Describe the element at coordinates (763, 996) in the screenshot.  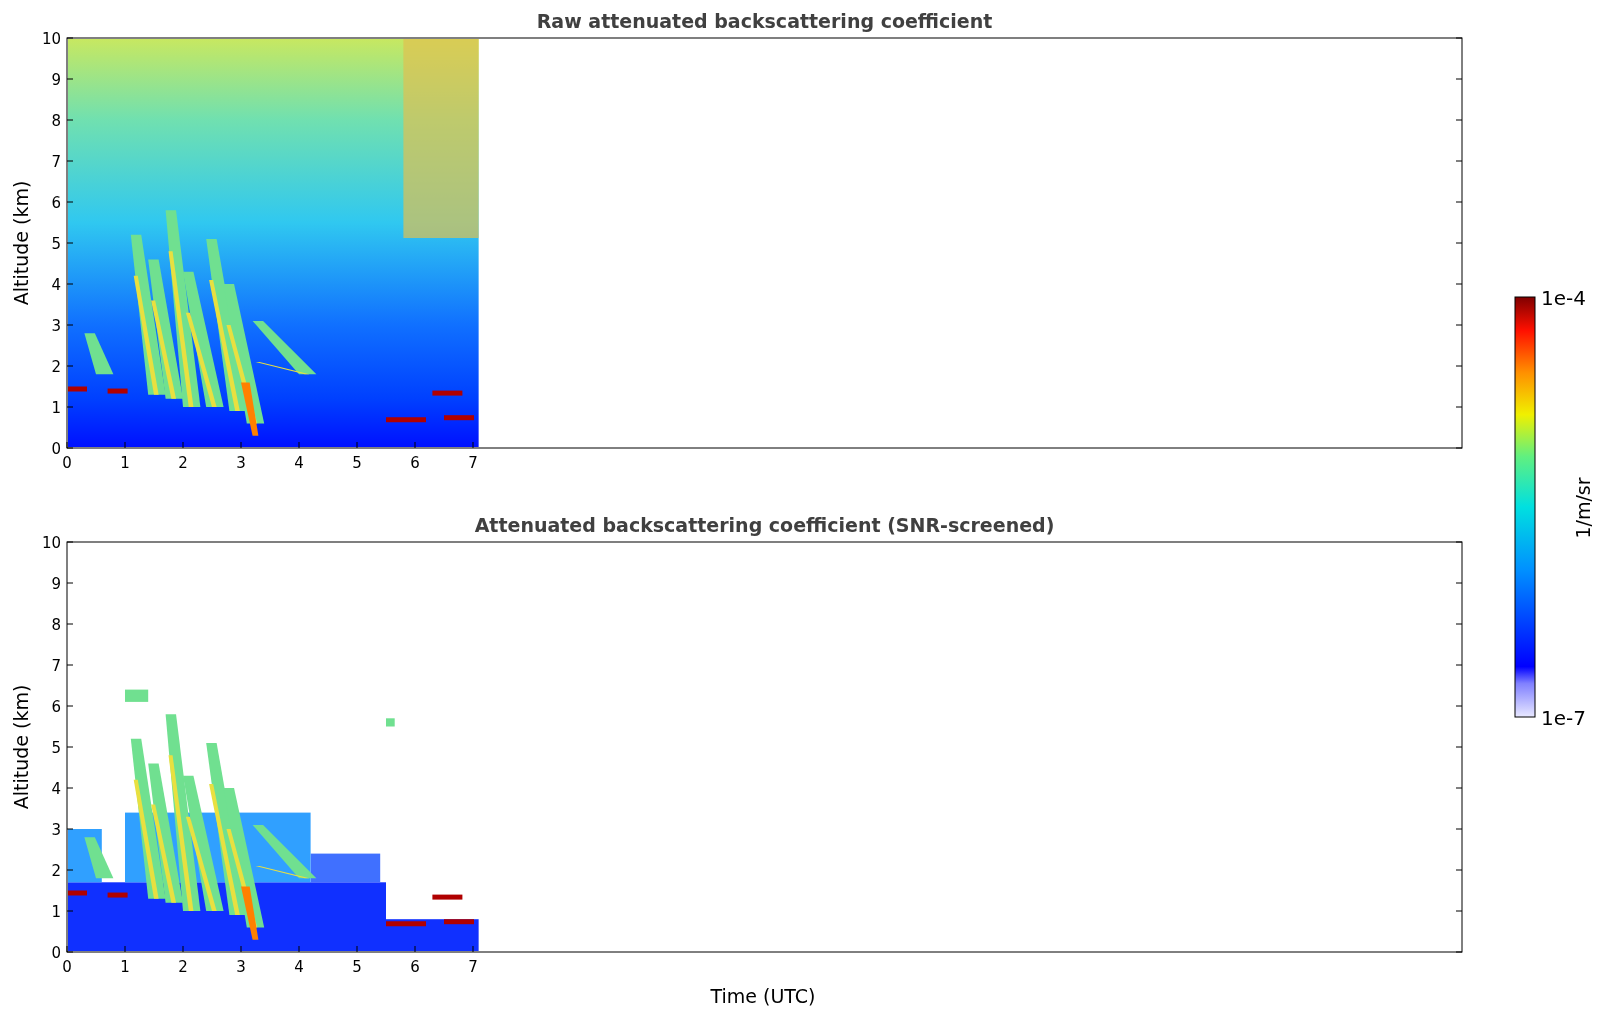
I see `x-axis-label: Time (UTC)` at that location.